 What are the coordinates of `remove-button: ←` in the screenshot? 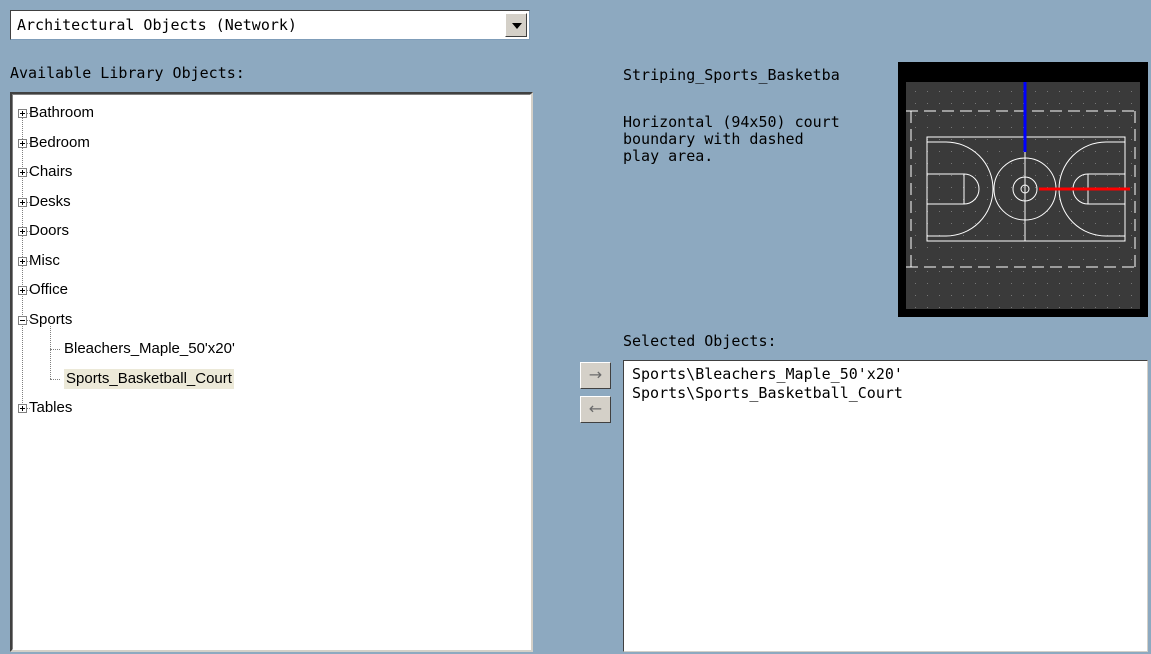 It's located at (595, 409).